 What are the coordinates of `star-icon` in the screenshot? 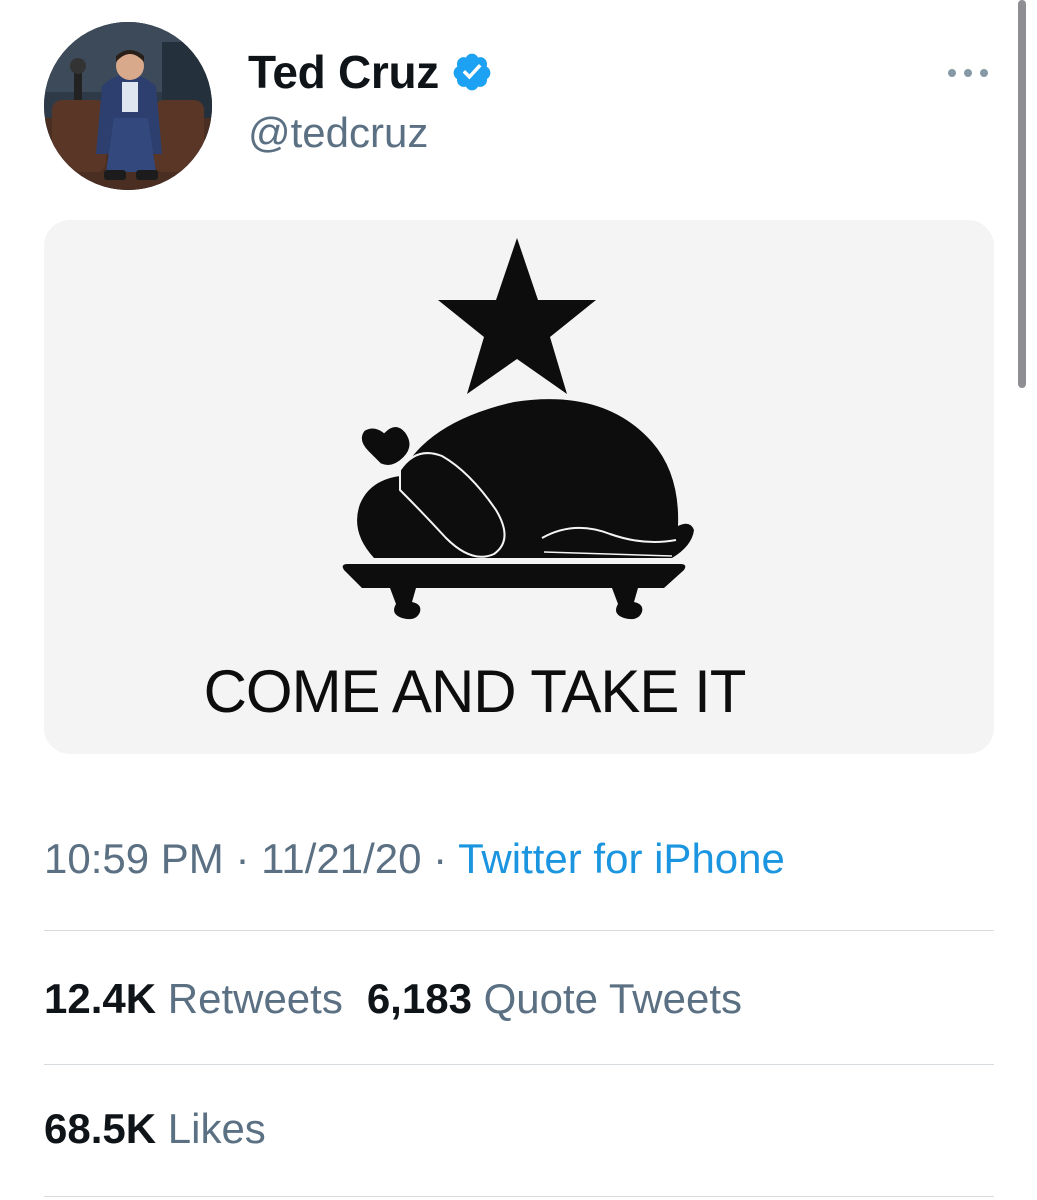 It's located at (517, 316).